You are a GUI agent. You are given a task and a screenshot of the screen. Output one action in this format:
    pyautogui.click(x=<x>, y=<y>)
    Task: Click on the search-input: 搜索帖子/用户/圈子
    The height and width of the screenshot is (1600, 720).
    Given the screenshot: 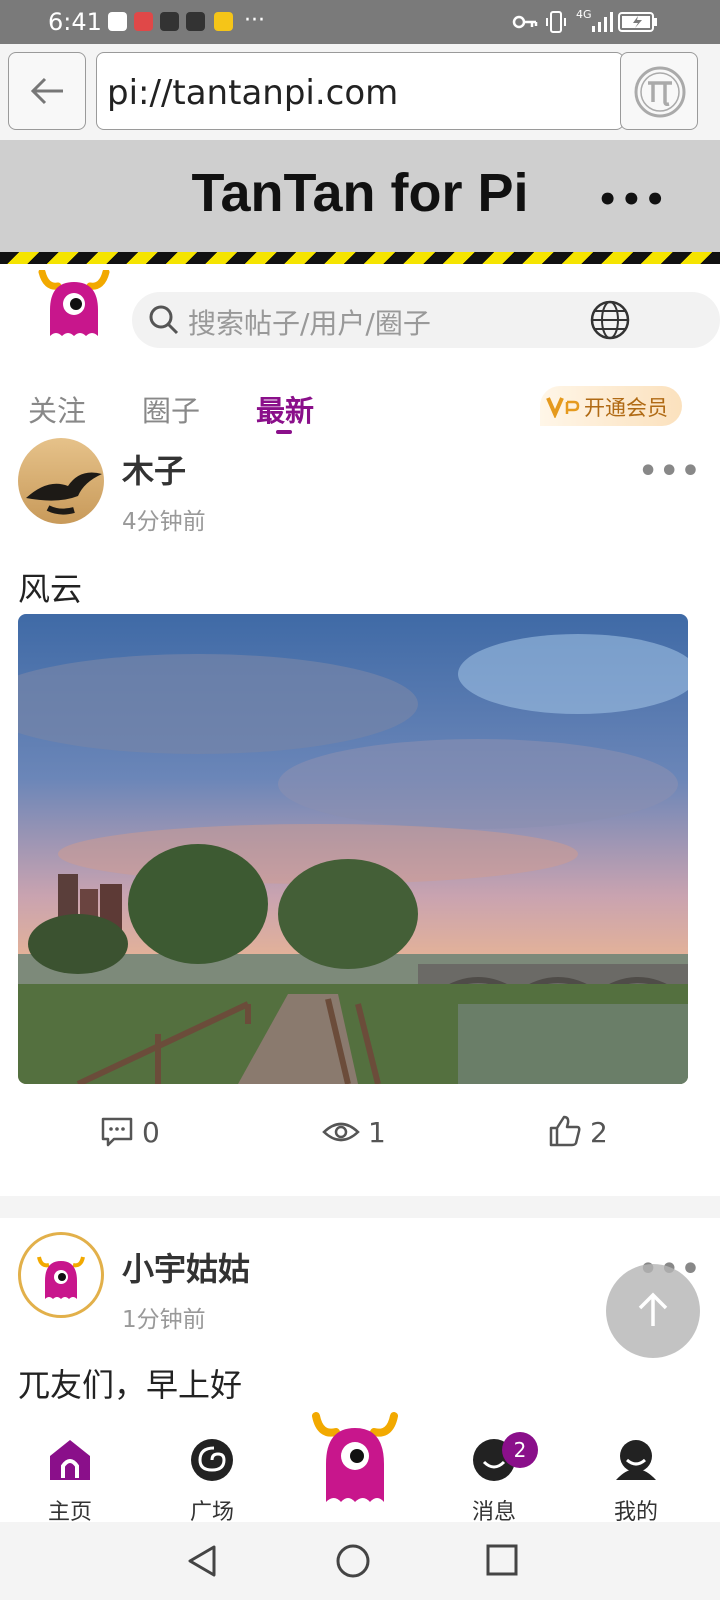 What is the action you would take?
    pyautogui.click(x=426, y=320)
    